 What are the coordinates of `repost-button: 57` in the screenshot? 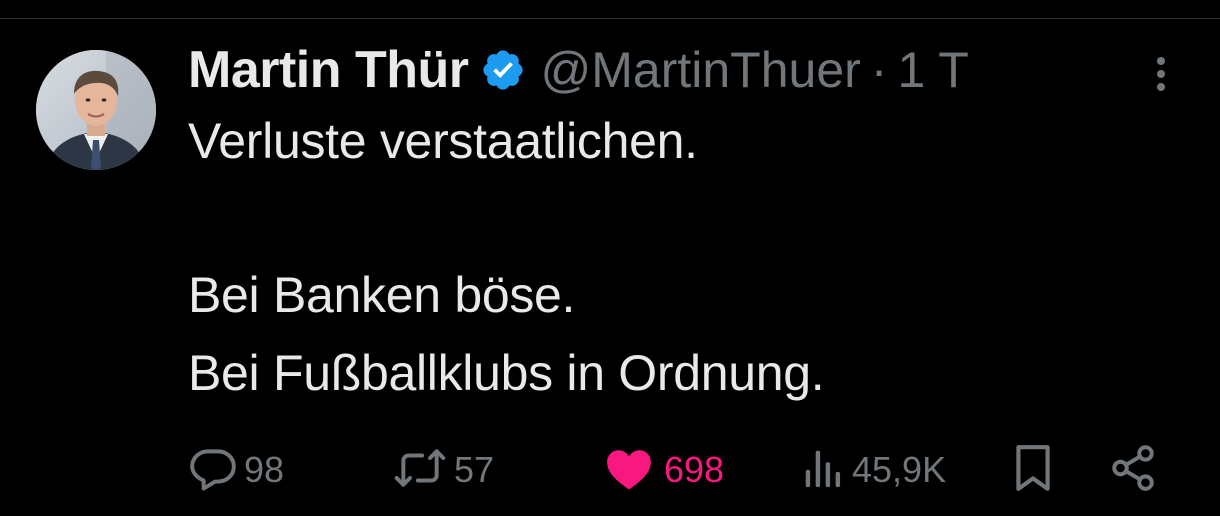 It's located at (443, 470).